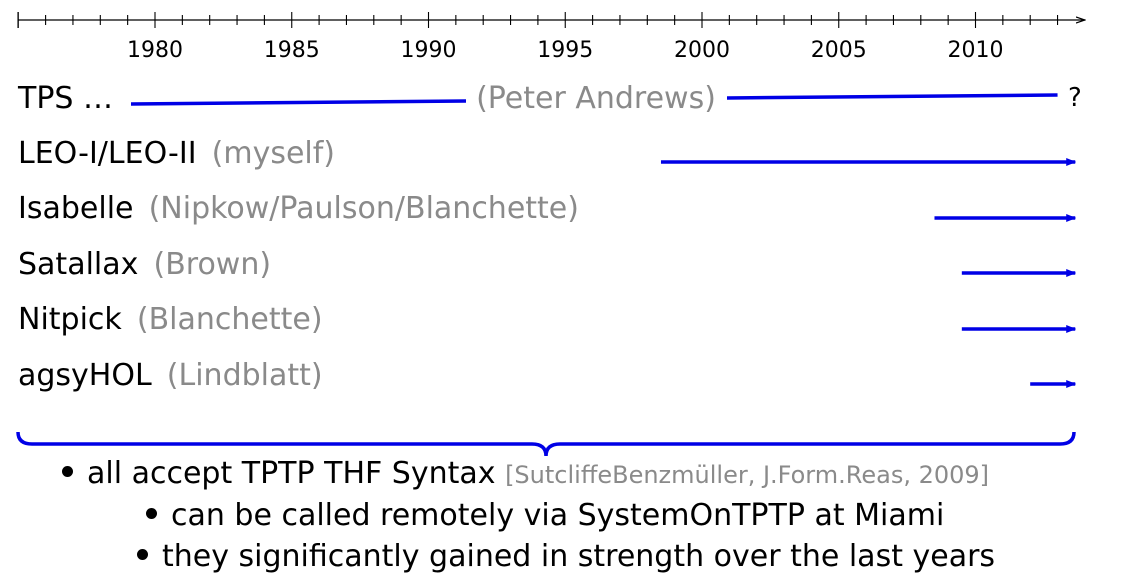  I want to click on system-author-nitpick: (Blanchette), so click(230, 319).